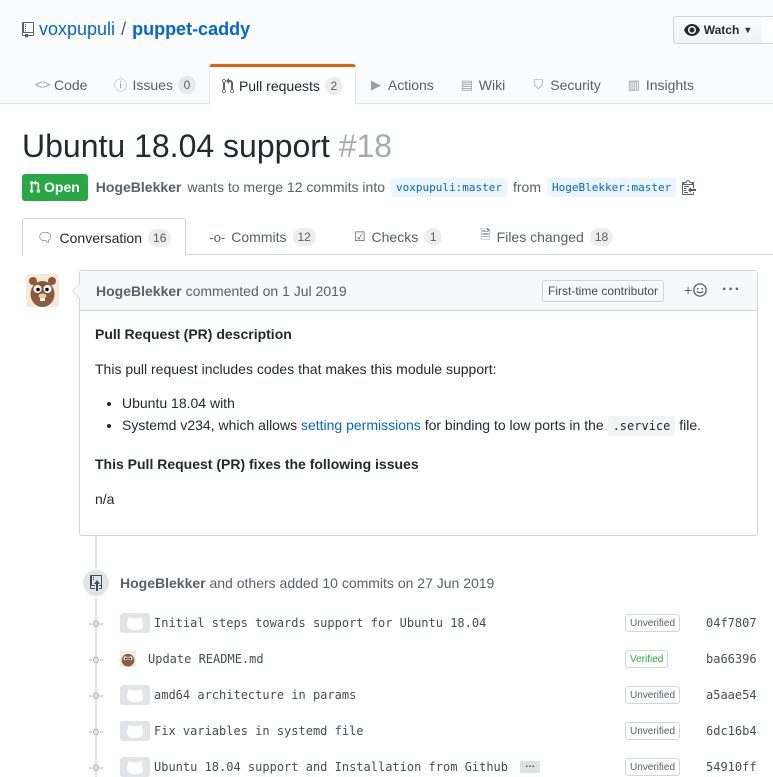 The width and height of the screenshot is (773, 777). I want to click on nav-wiki-label: Wiki, so click(492, 84).